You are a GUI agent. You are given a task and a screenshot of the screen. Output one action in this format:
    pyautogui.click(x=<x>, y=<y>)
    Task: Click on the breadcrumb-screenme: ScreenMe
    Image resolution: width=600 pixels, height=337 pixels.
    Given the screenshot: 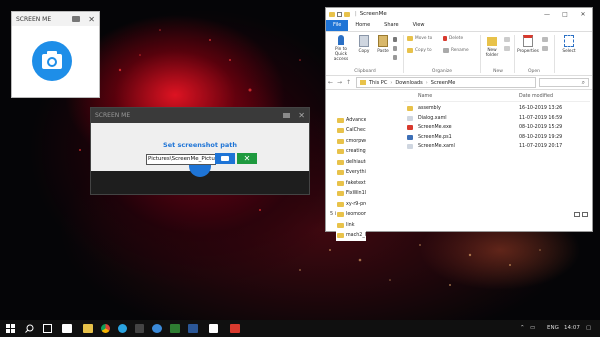 What is the action you would take?
    pyautogui.click(x=443, y=83)
    